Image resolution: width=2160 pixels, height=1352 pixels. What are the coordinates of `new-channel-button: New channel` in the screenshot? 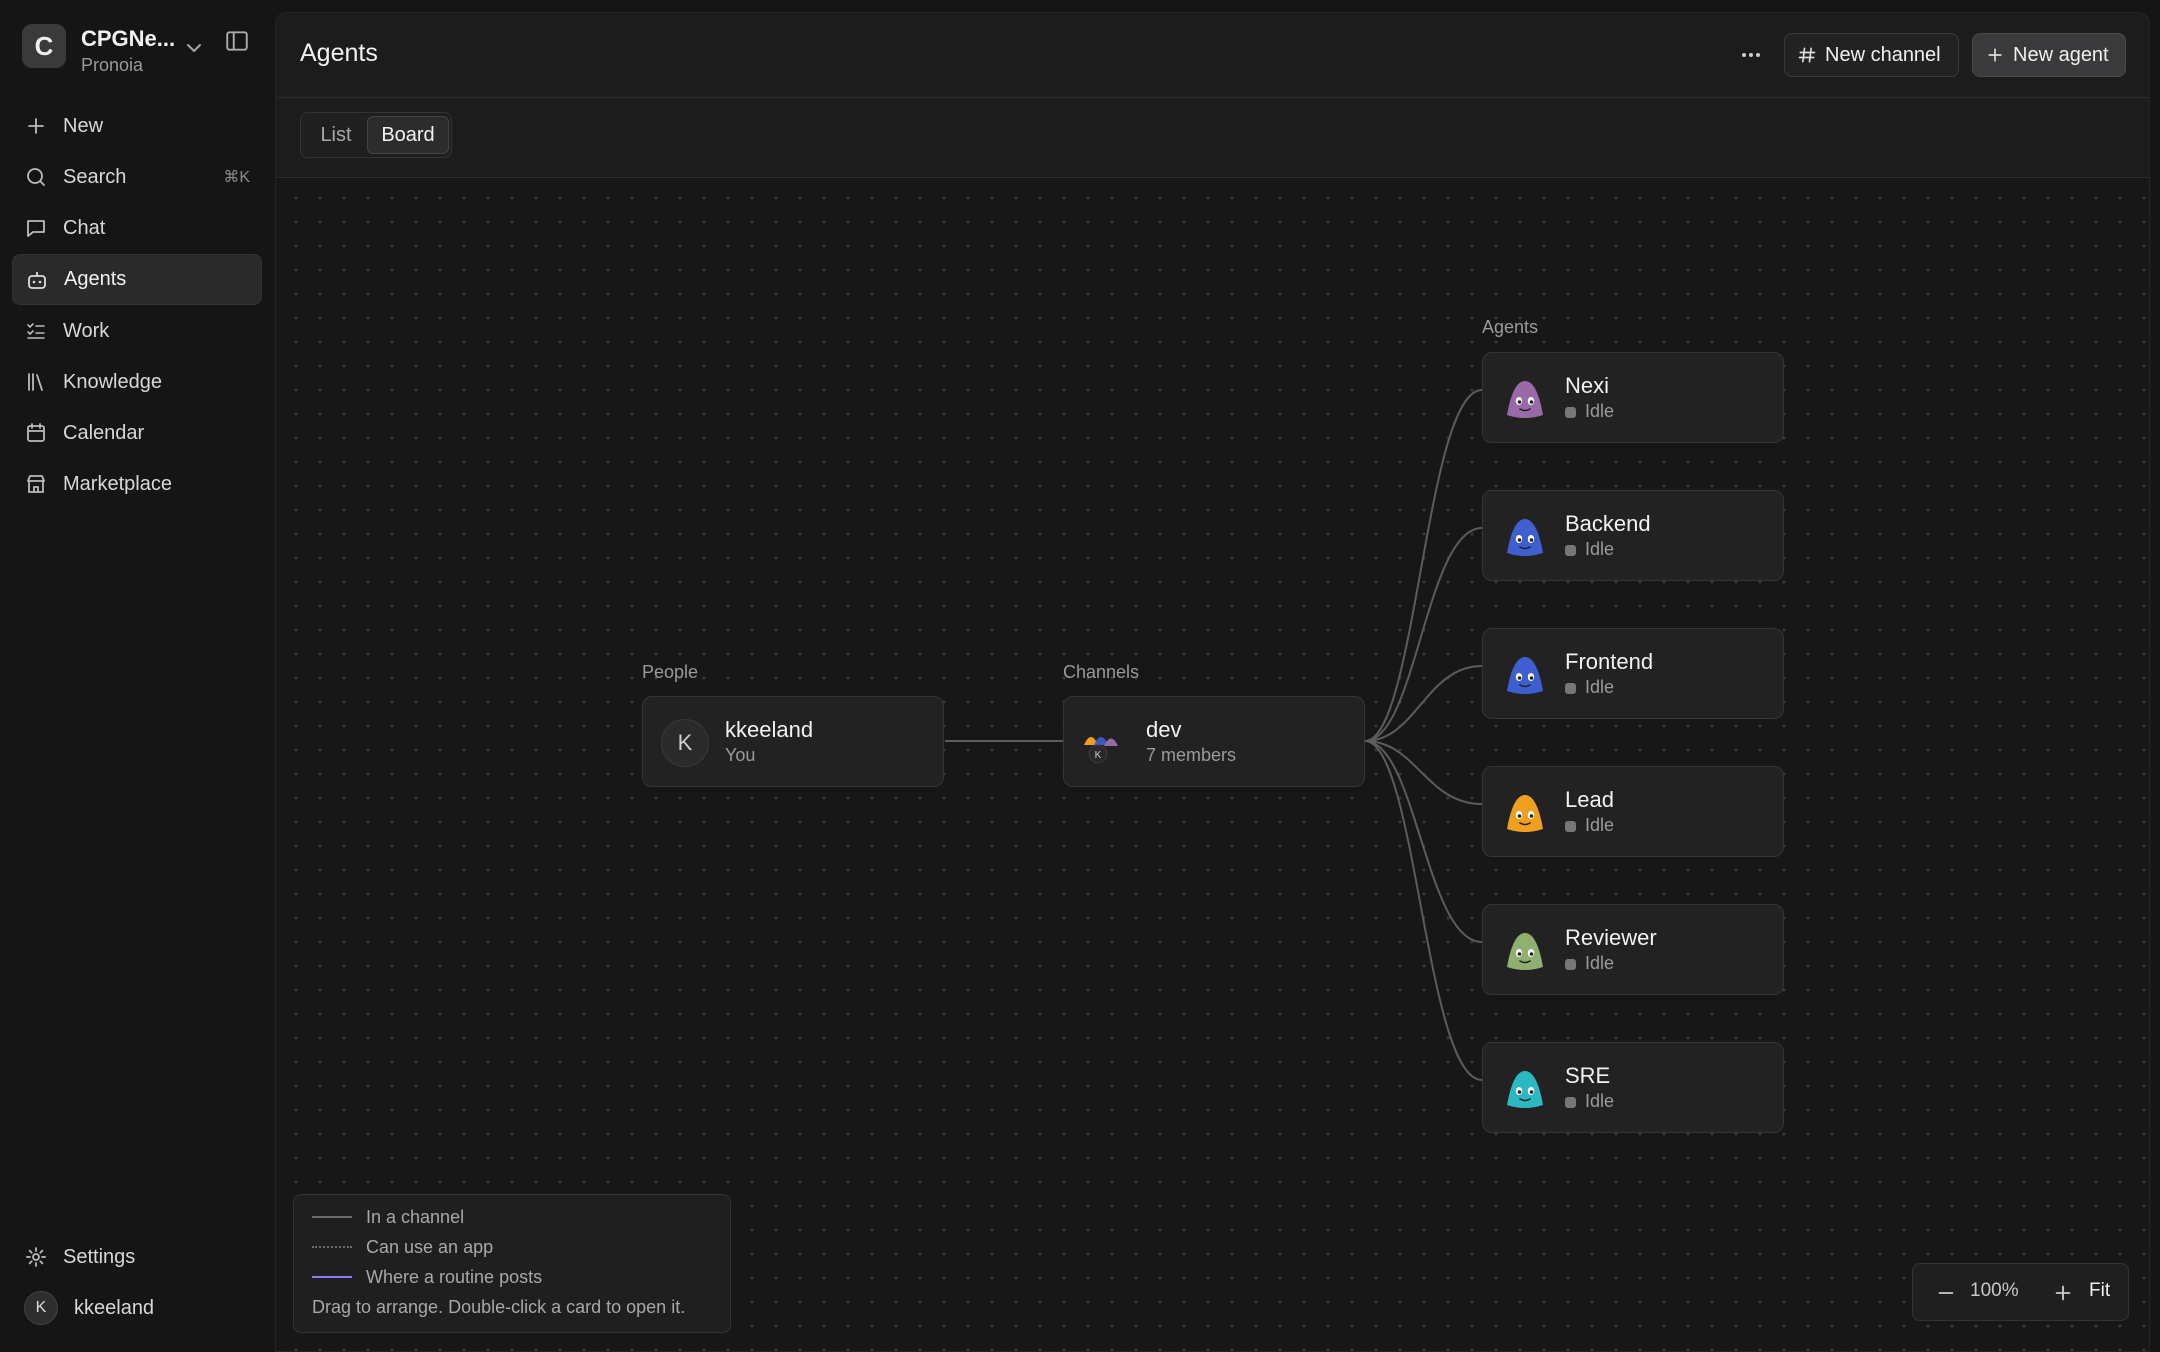 It's located at (1871, 55).